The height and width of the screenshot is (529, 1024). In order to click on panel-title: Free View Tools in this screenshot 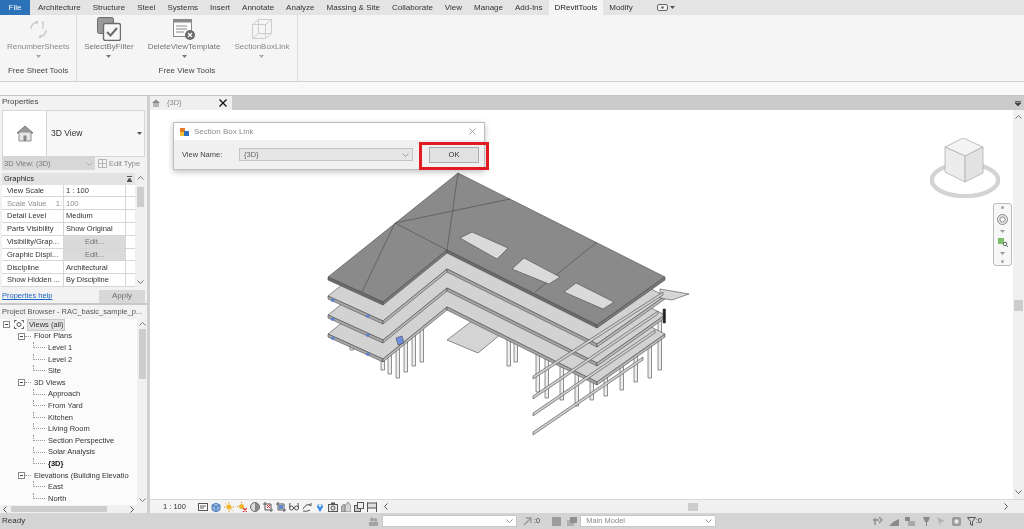, I will do `click(187, 71)`.